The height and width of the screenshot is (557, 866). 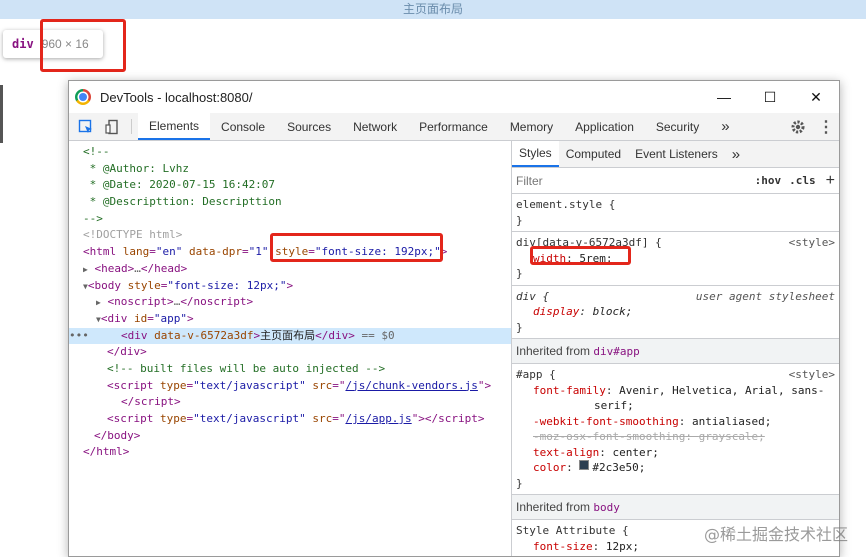 I want to click on css-property: width: 5rem;, so click(x=675, y=259).